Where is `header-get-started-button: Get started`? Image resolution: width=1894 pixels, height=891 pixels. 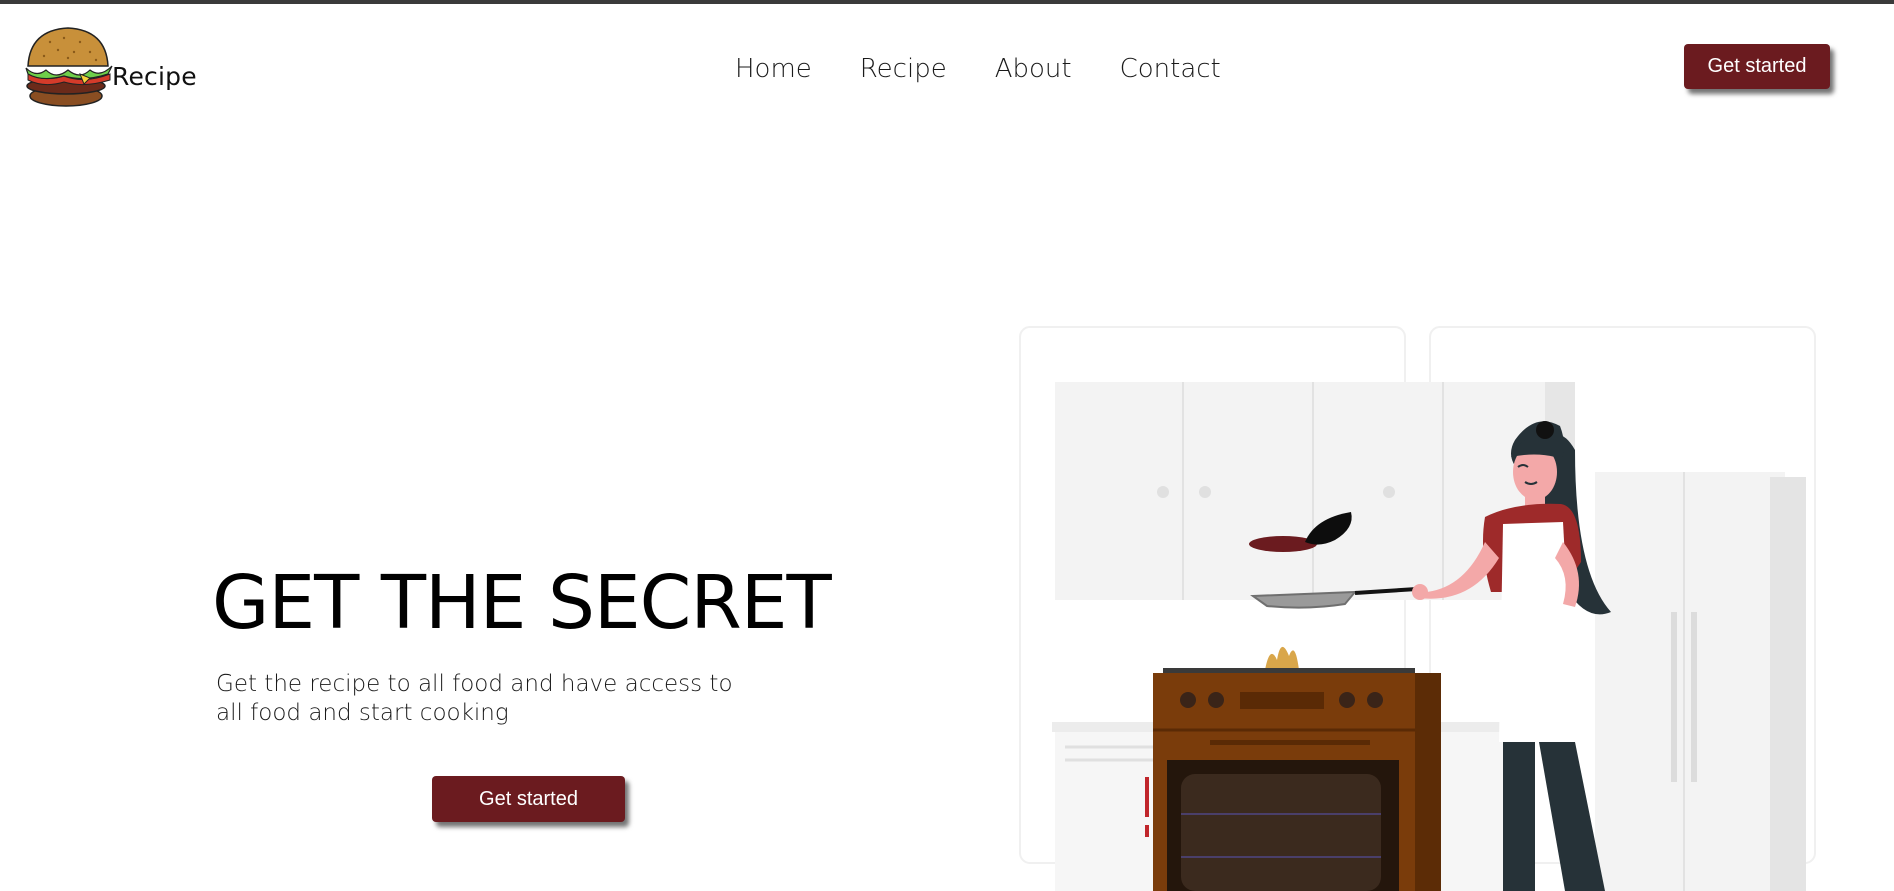 header-get-started-button: Get started is located at coordinates (1757, 66).